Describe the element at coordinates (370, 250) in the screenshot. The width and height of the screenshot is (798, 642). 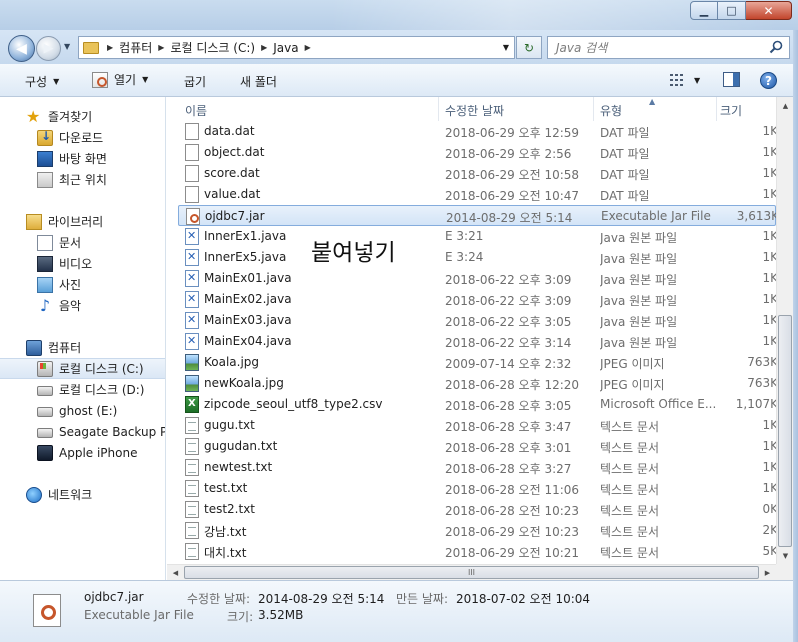
I see `paste-overlay-label: 붙여넣기` at that location.